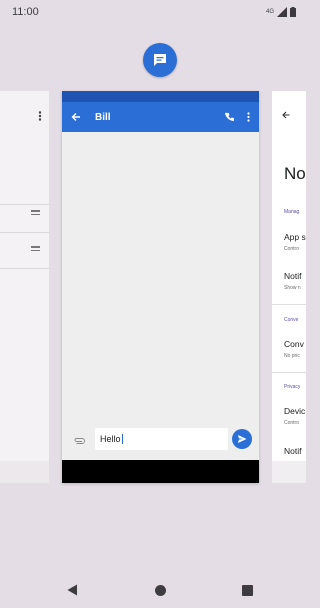  I want to click on section-label: Conve, so click(291, 320).